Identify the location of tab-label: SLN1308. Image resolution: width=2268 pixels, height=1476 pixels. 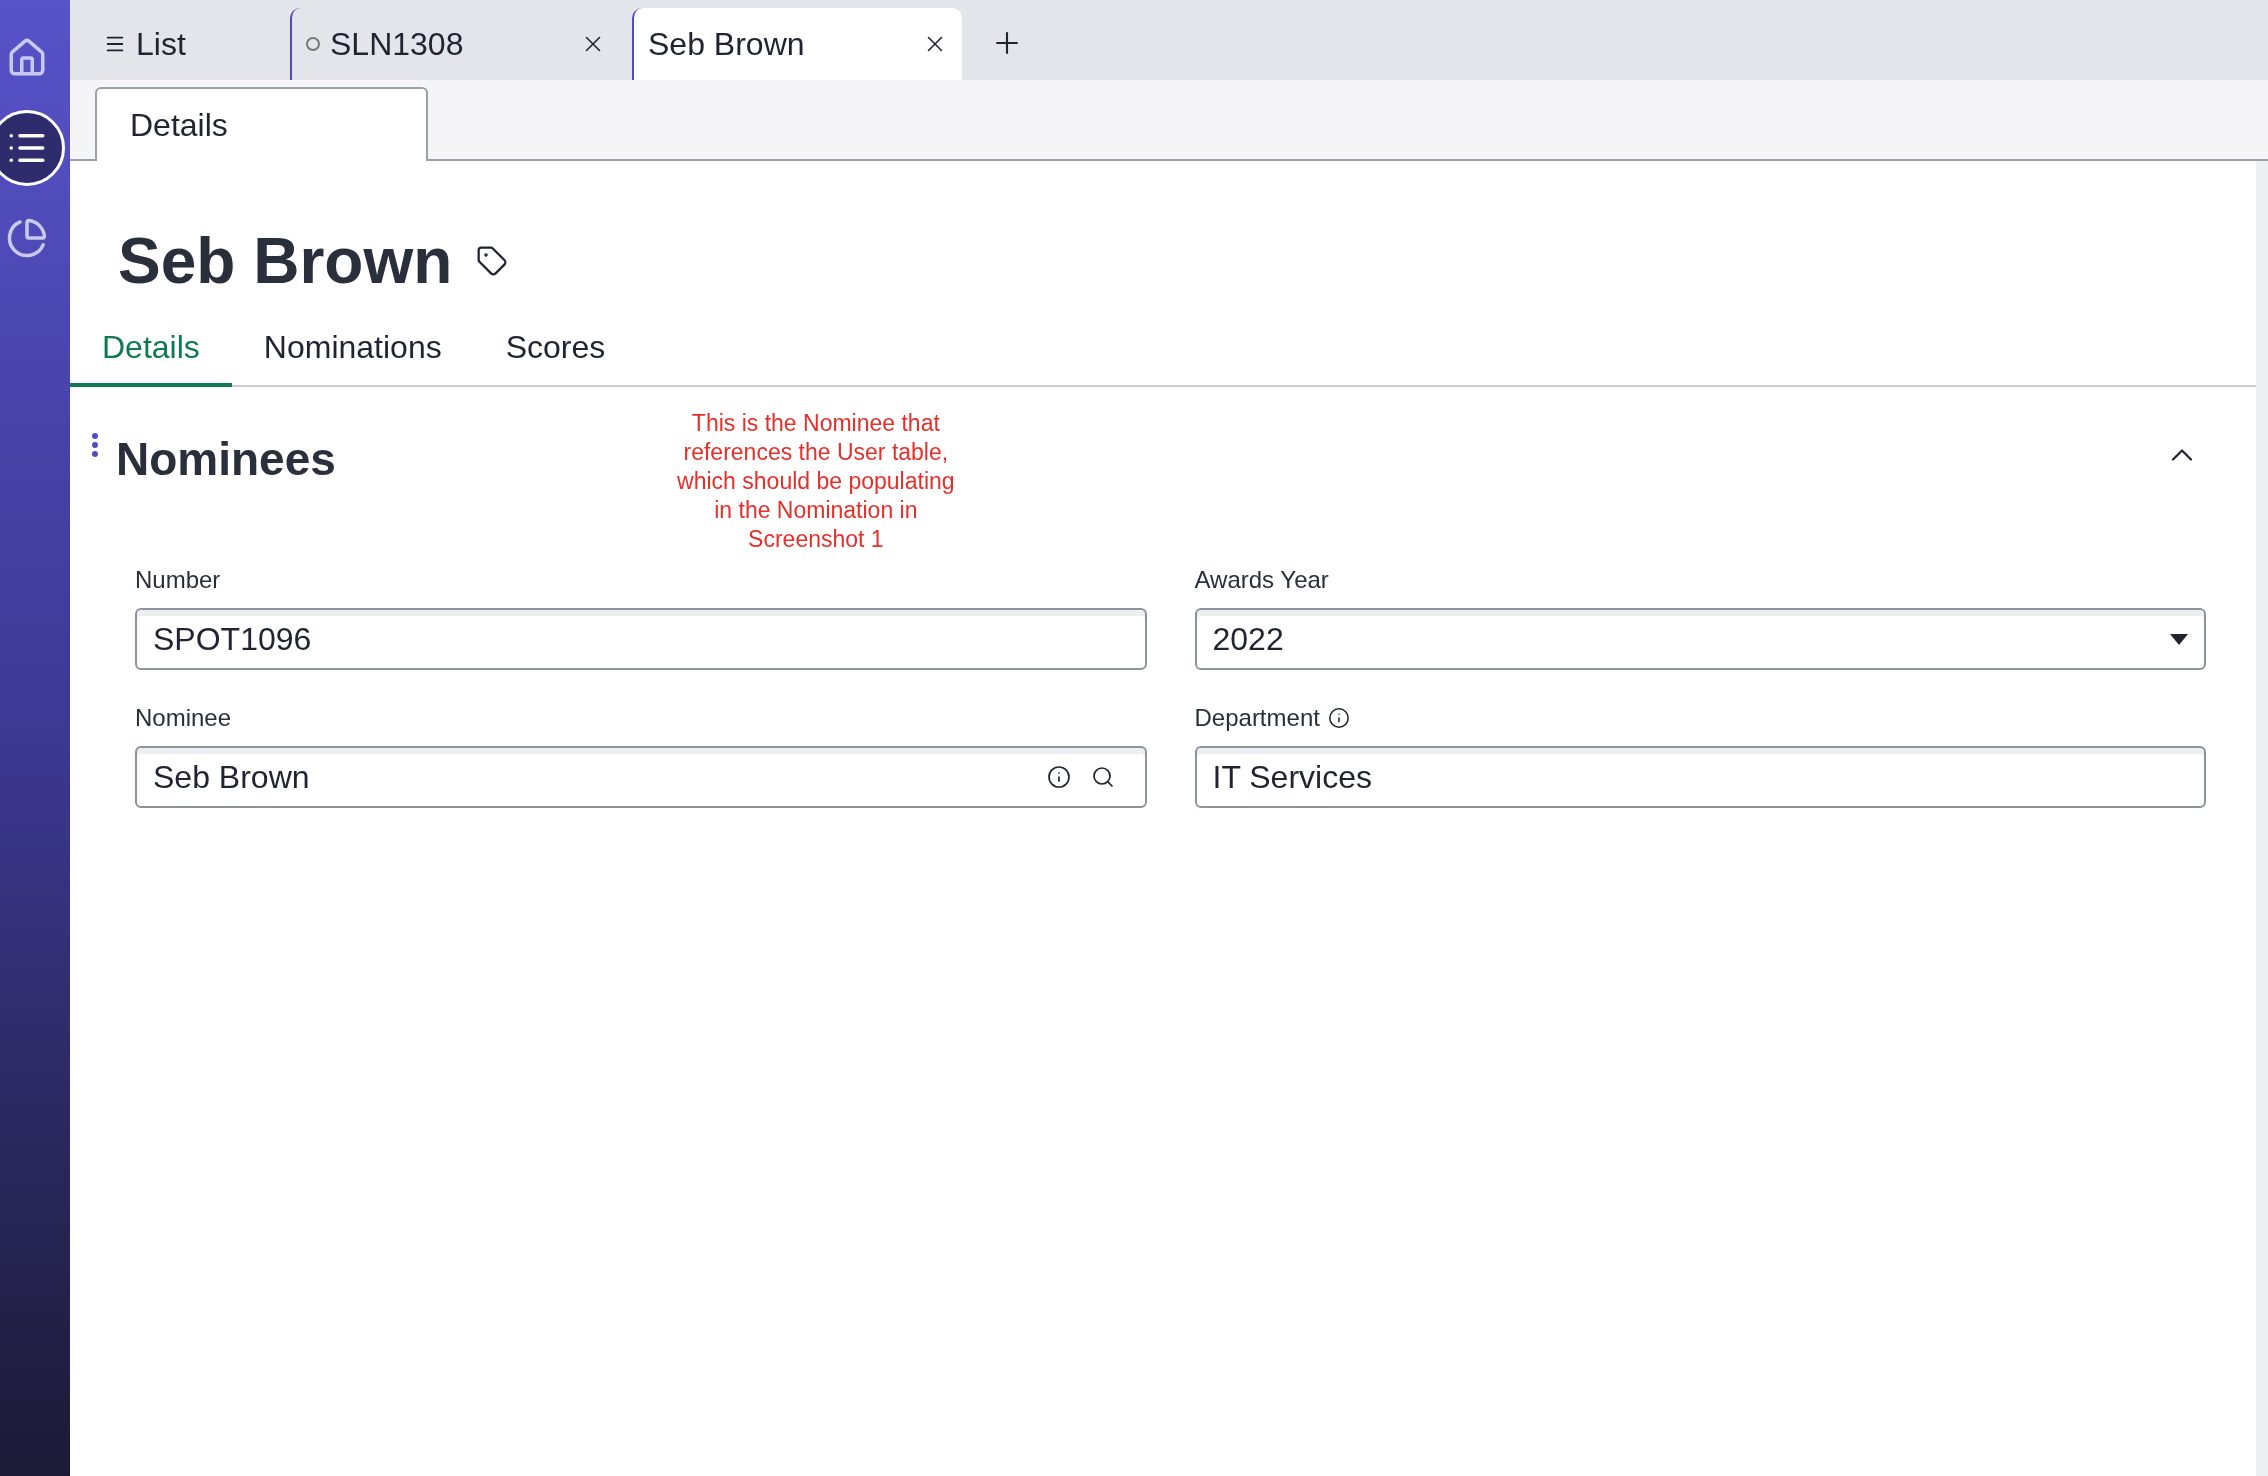
(397, 44).